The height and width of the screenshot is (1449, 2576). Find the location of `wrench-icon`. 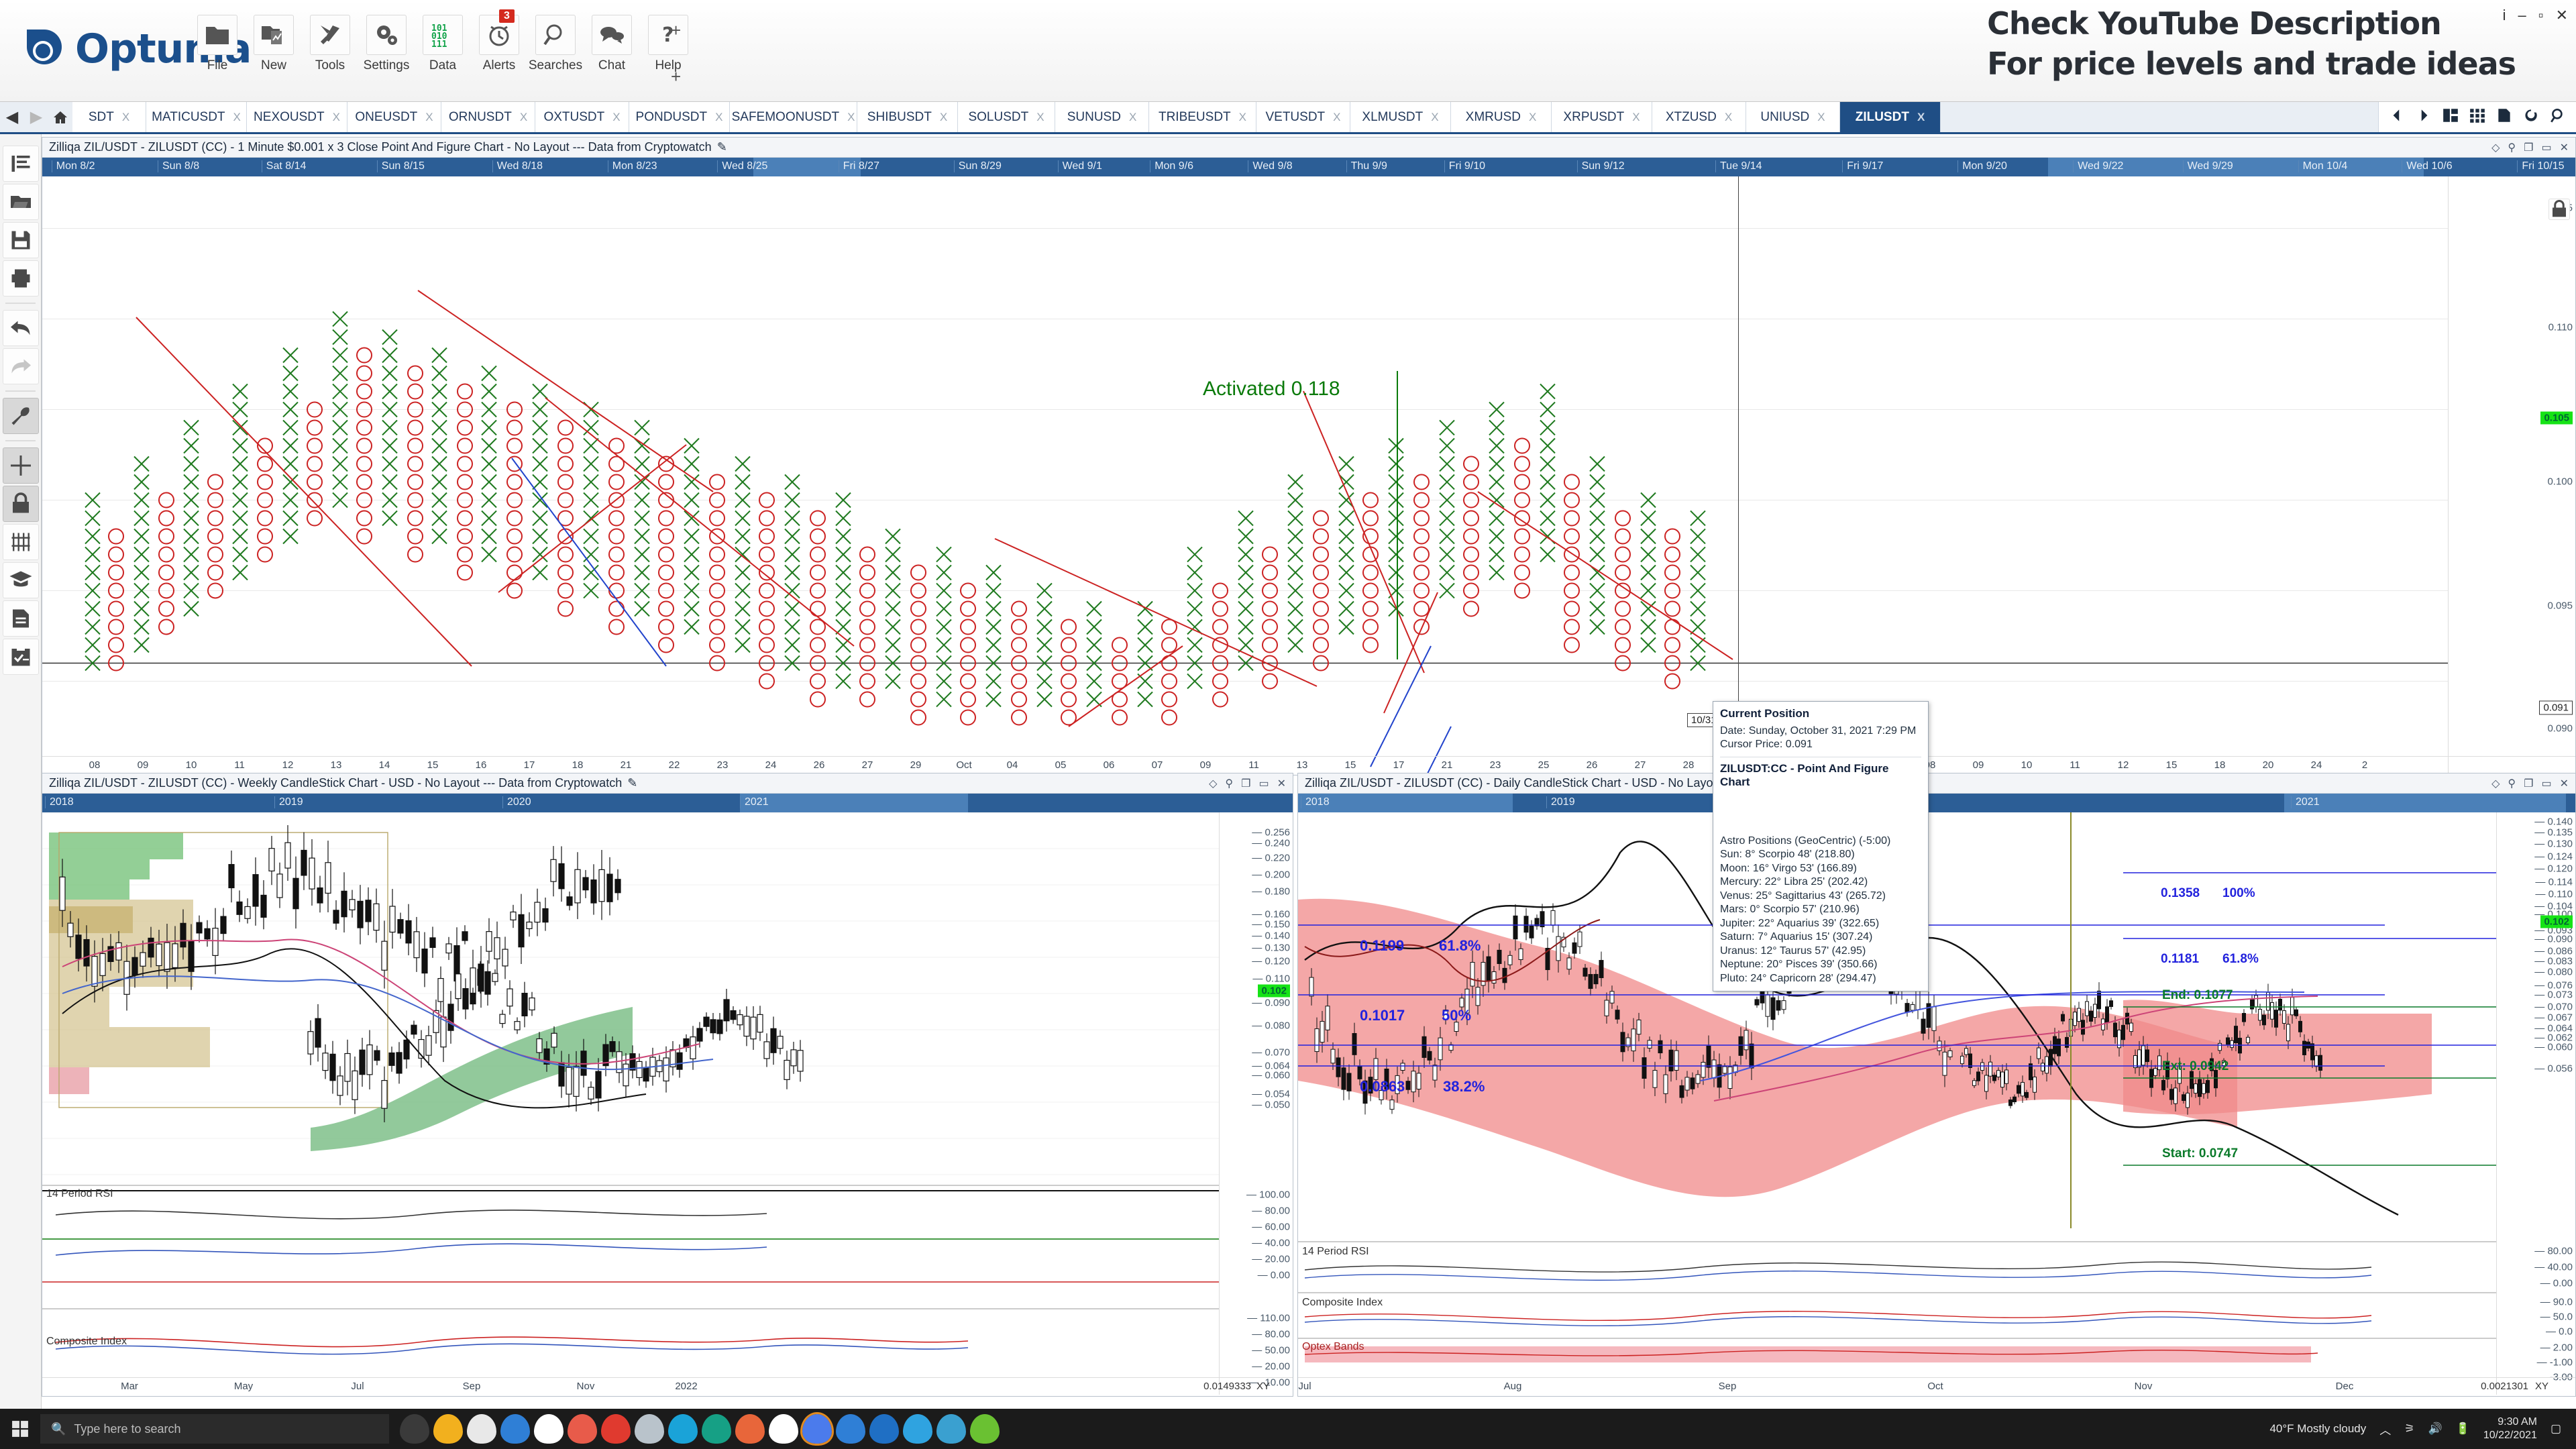

wrench-icon is located at coordinates (21, 416).